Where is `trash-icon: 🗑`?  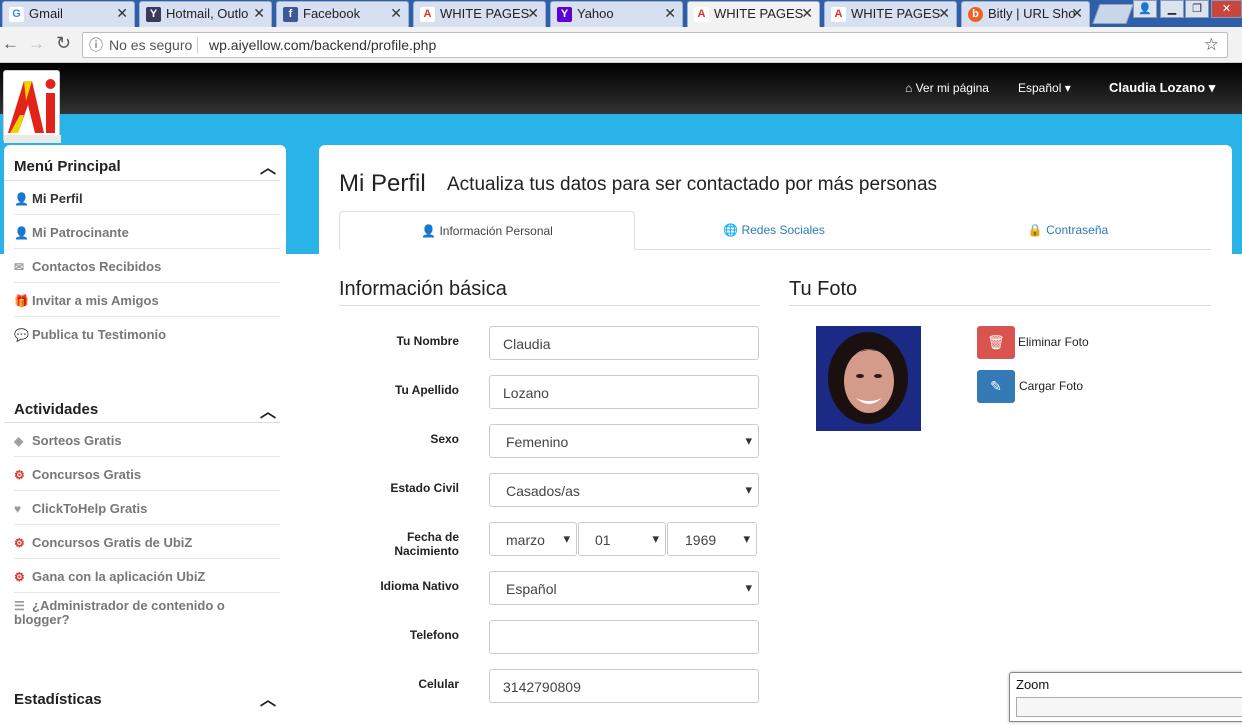 trash-icon: 🗑 is located at coordinates (996, 342).